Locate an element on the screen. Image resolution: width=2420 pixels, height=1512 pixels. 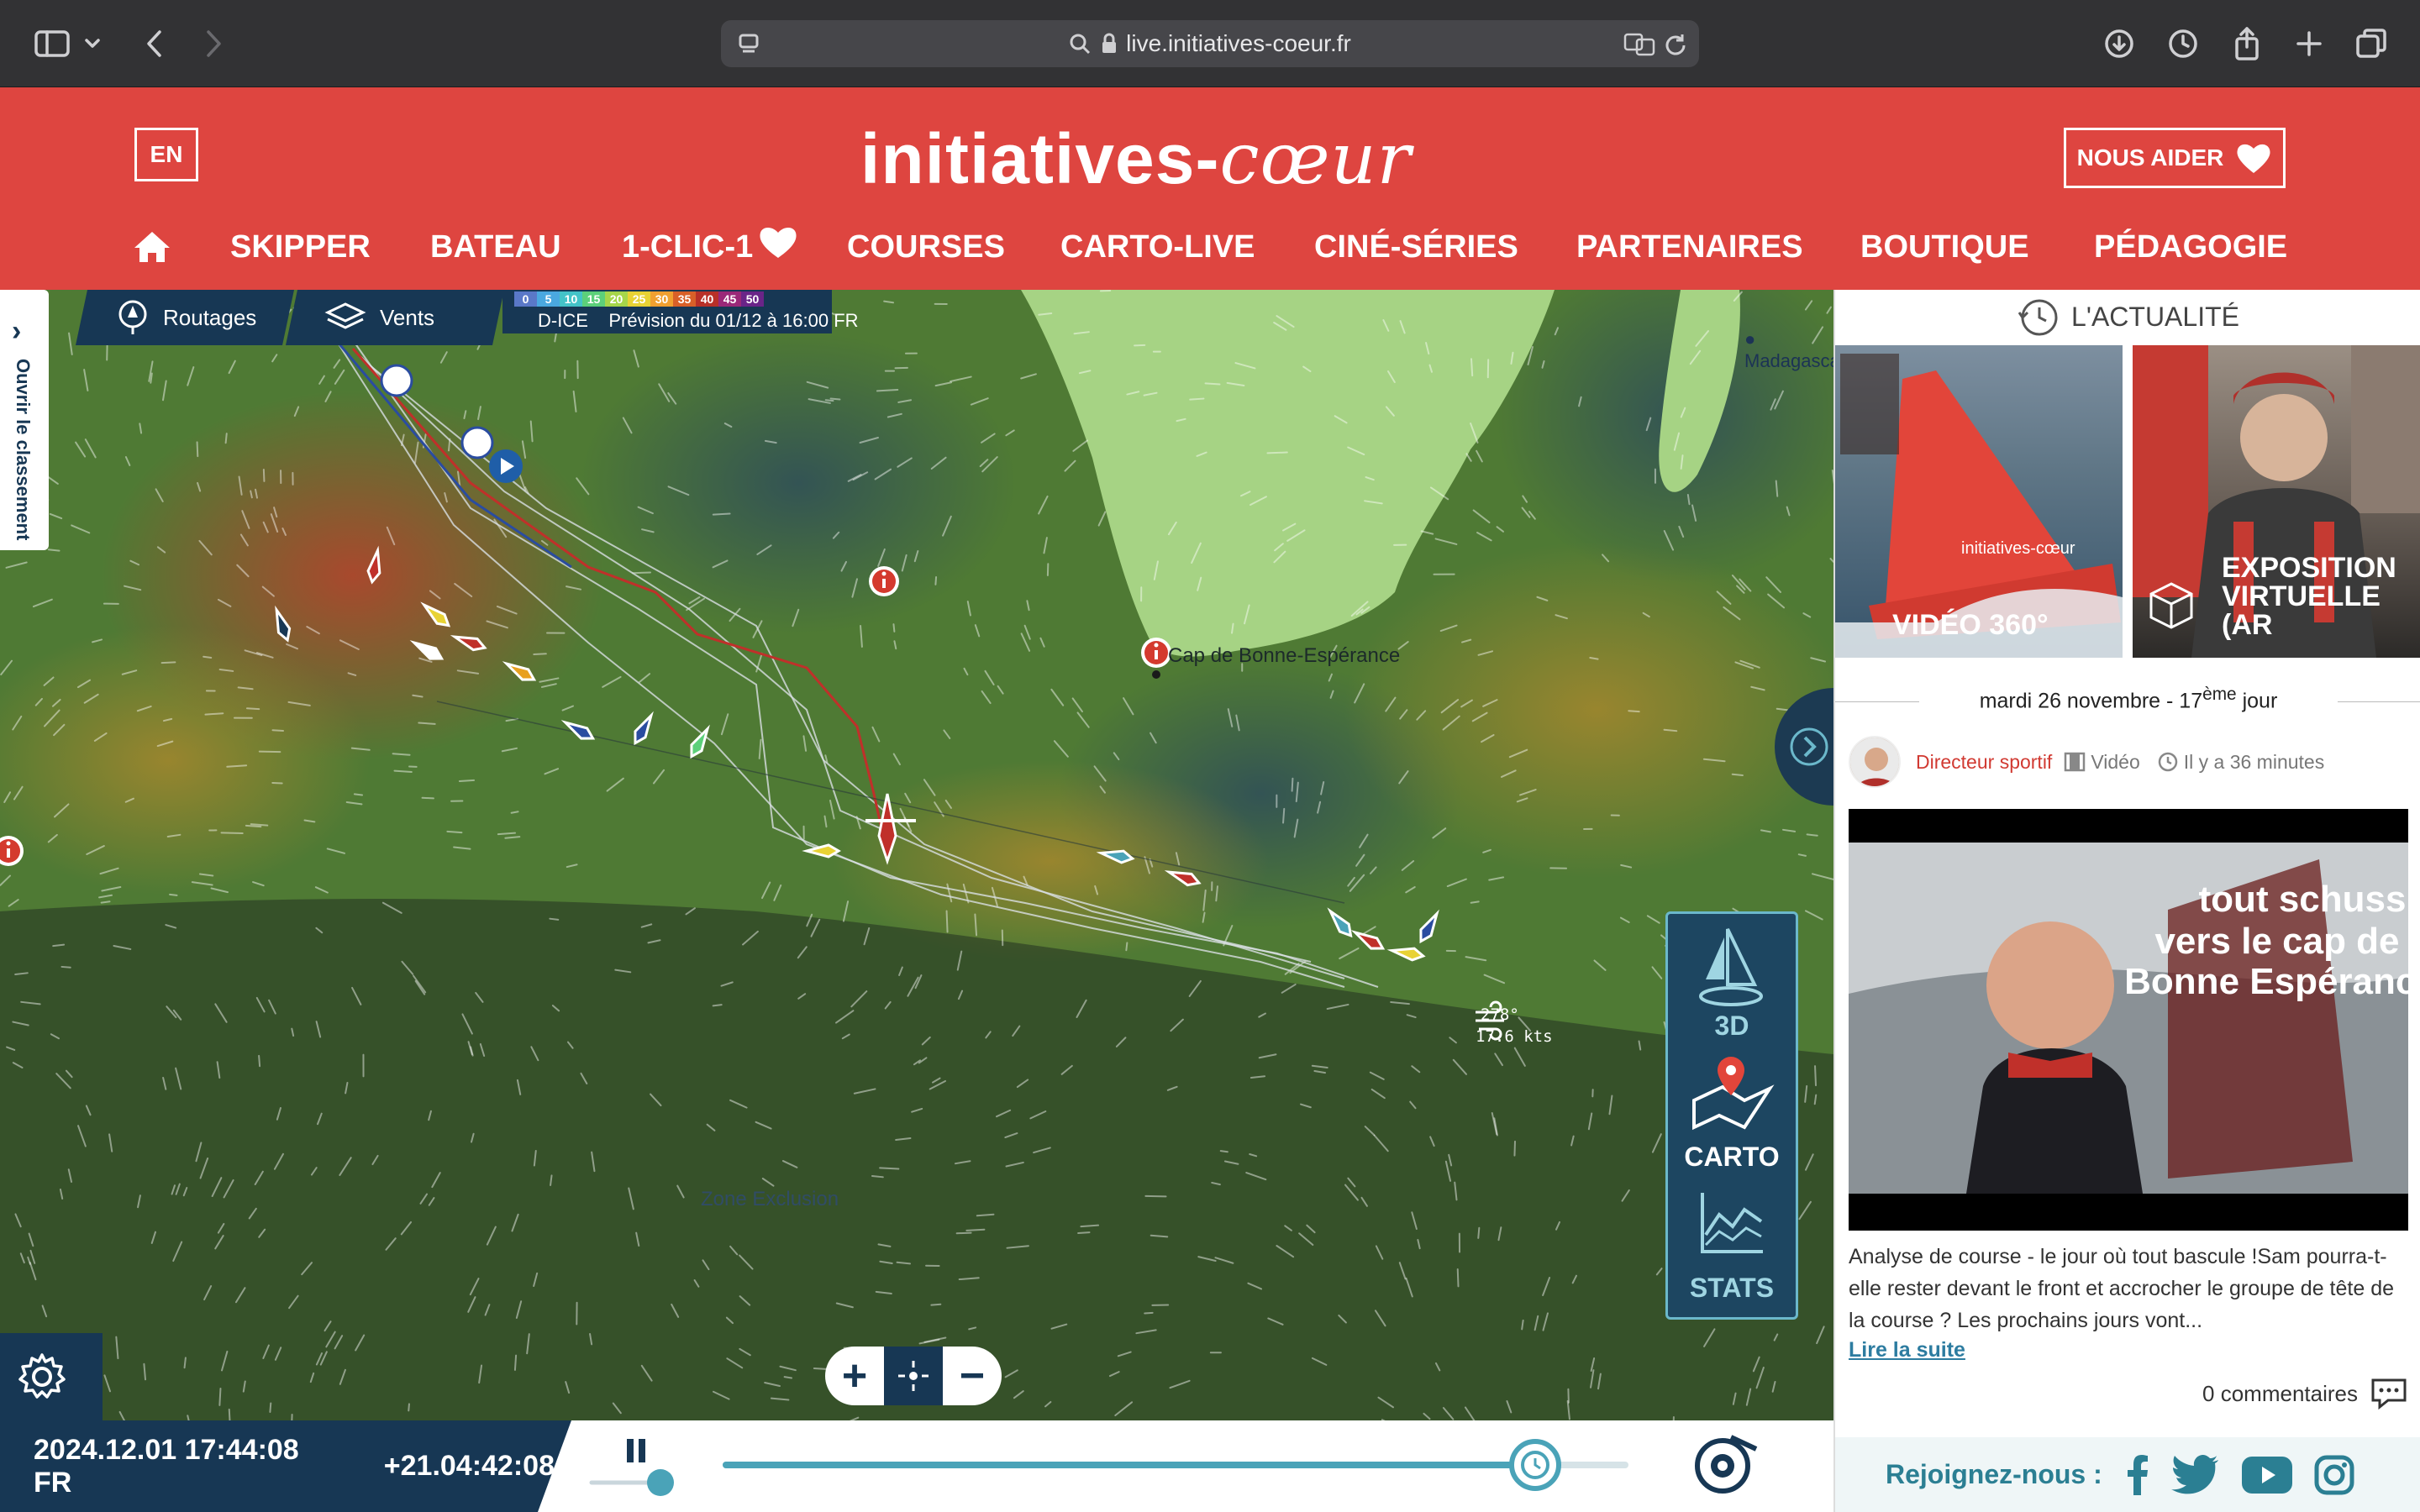
post-author: Directeur sportif is located at coordinates (1984, 762).